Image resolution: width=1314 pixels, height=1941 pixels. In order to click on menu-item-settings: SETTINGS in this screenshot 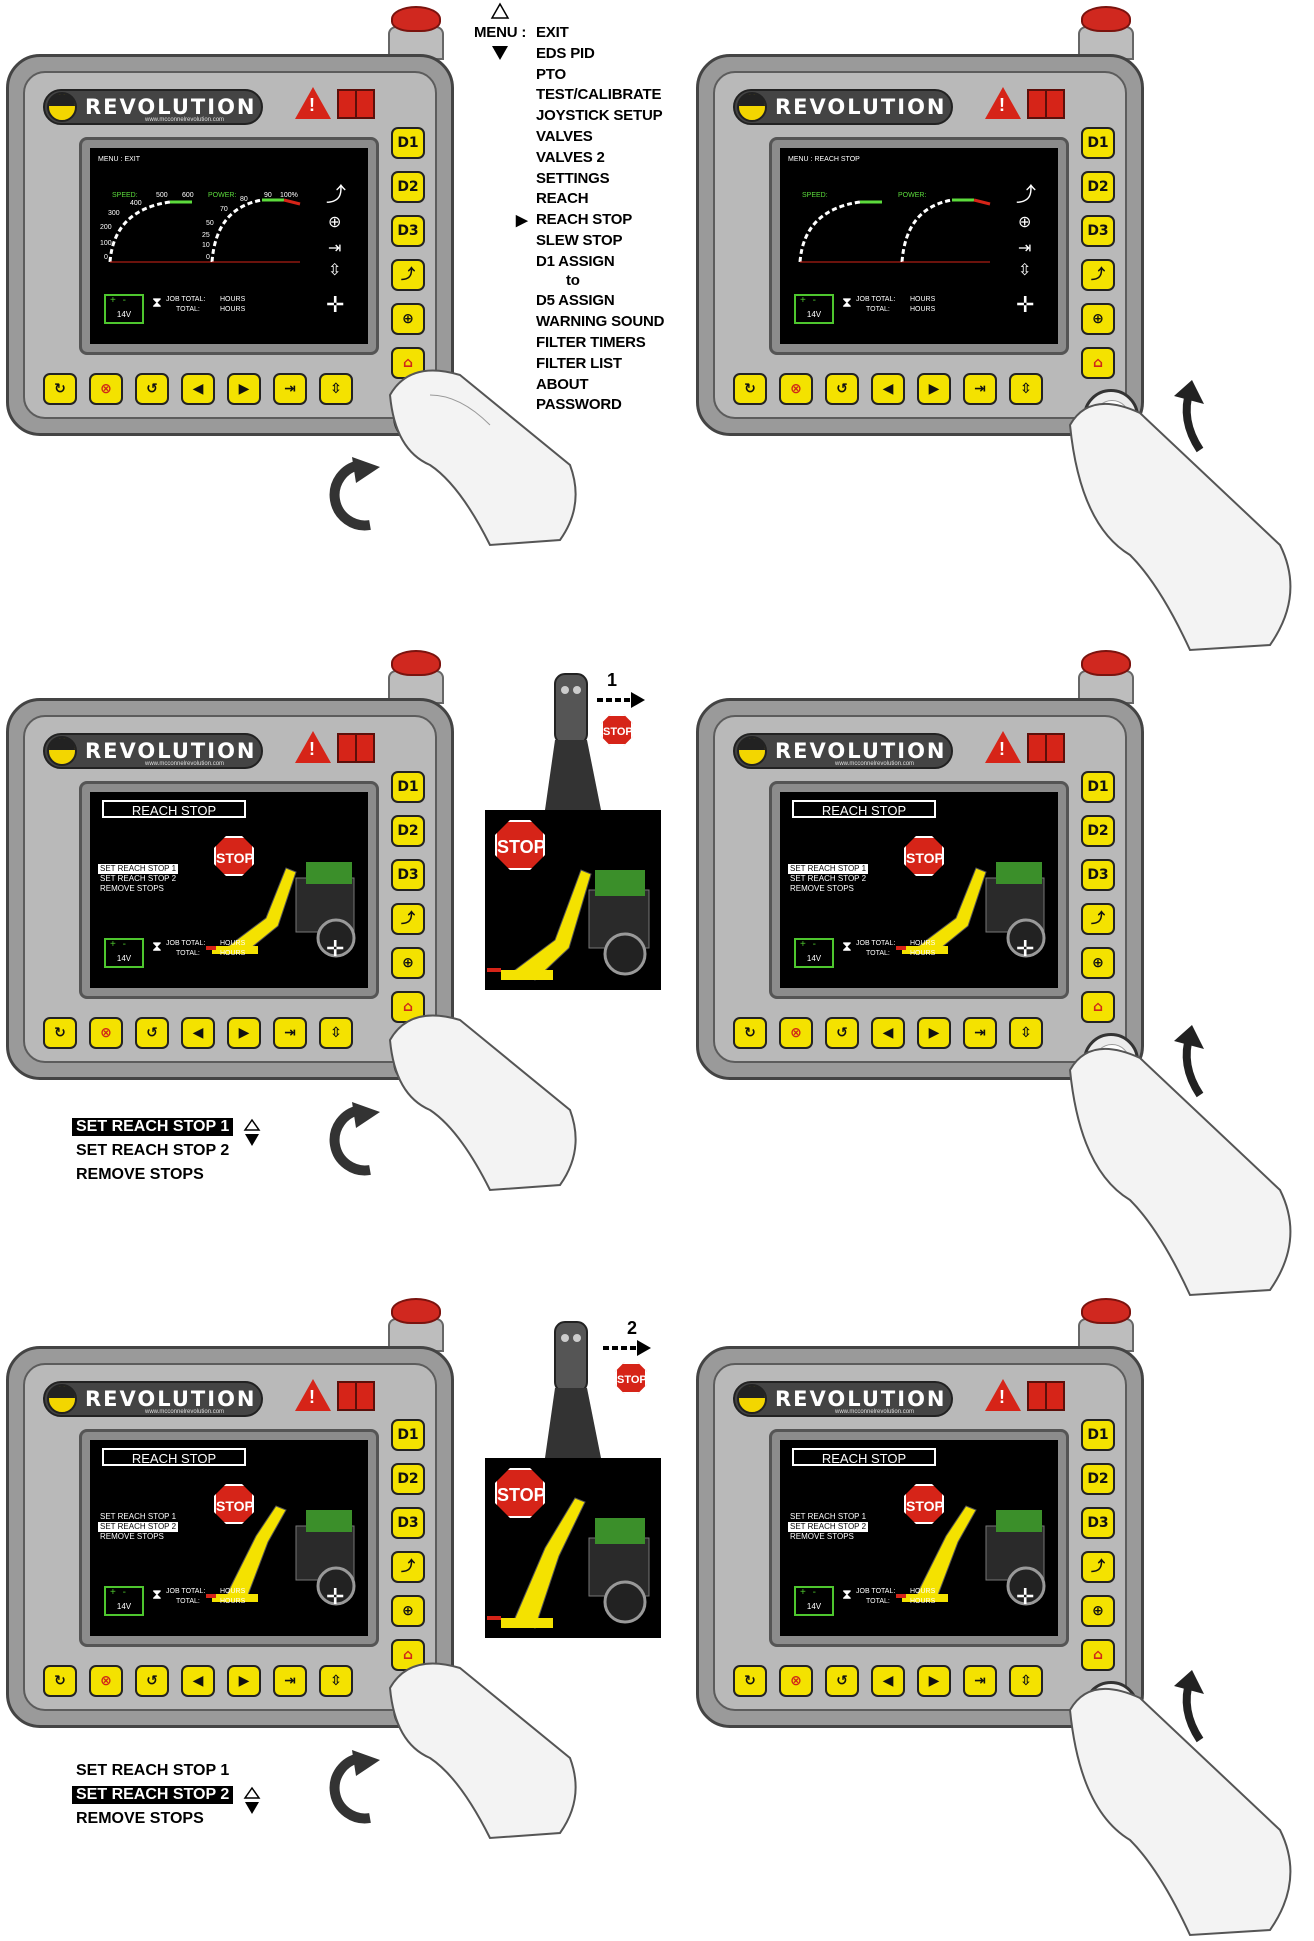, I will do `click(573, 178)`.